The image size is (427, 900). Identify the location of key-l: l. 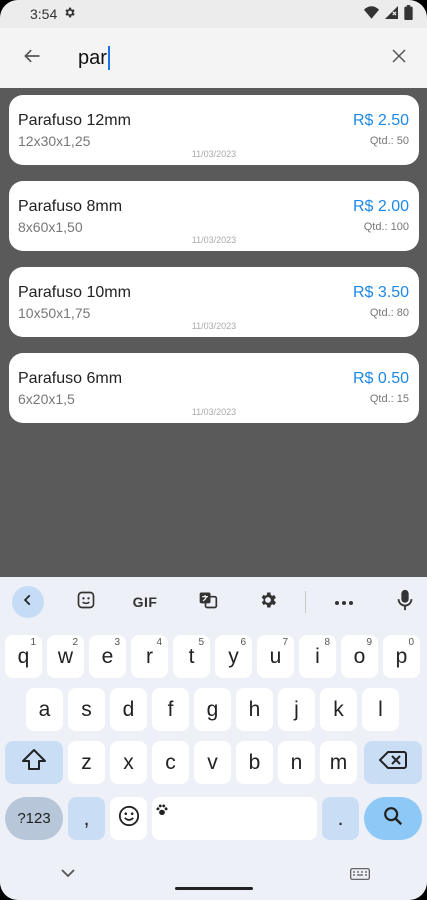
(380, 709).